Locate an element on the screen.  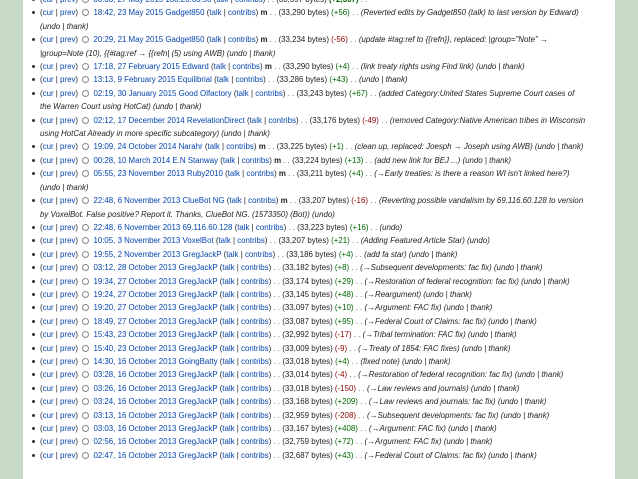
revision-timestamp: 03:12, 28 October 2013 is located at coordinates (134, 267).